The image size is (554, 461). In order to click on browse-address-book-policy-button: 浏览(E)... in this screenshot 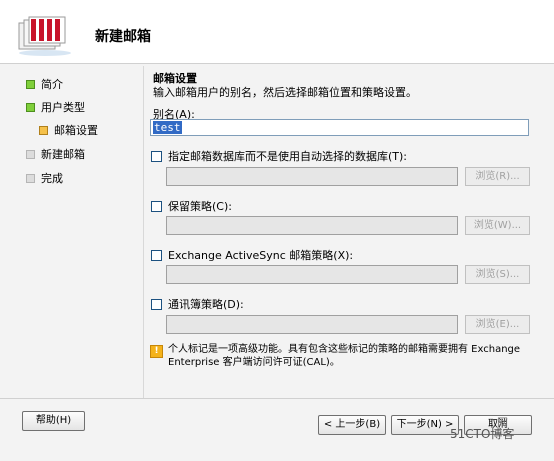, I will do `click(497, 324)`.